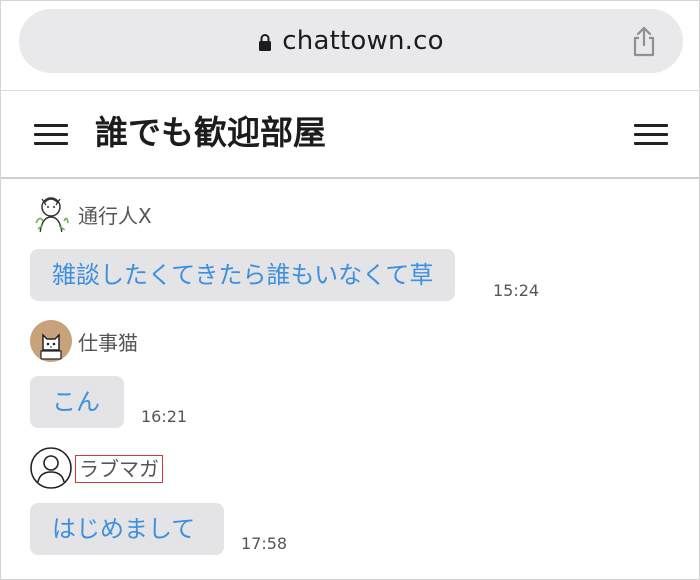  What do you see at coordinates (108, 343) in the screenshot?
I see `username: 仕事猫` at bounding box center [108, 343].